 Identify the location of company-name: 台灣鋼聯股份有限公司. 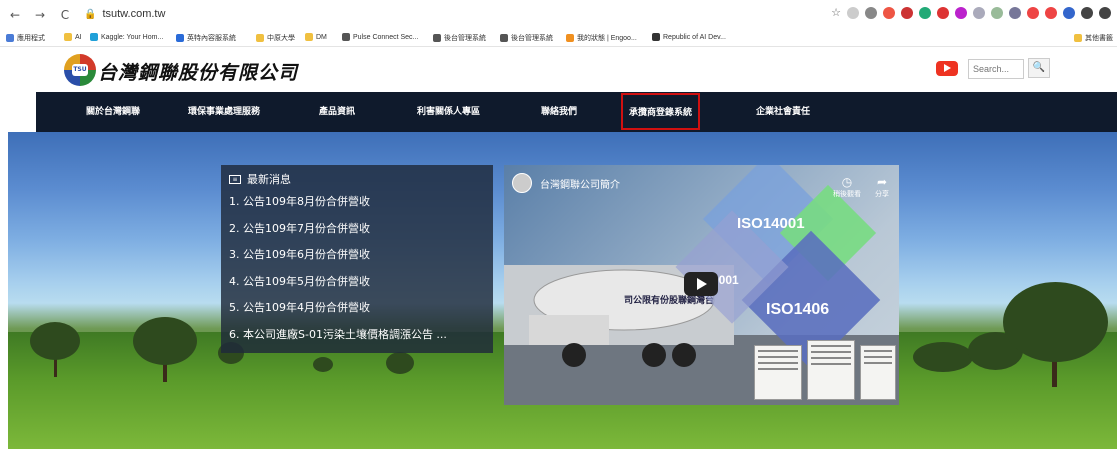
(198, 73).